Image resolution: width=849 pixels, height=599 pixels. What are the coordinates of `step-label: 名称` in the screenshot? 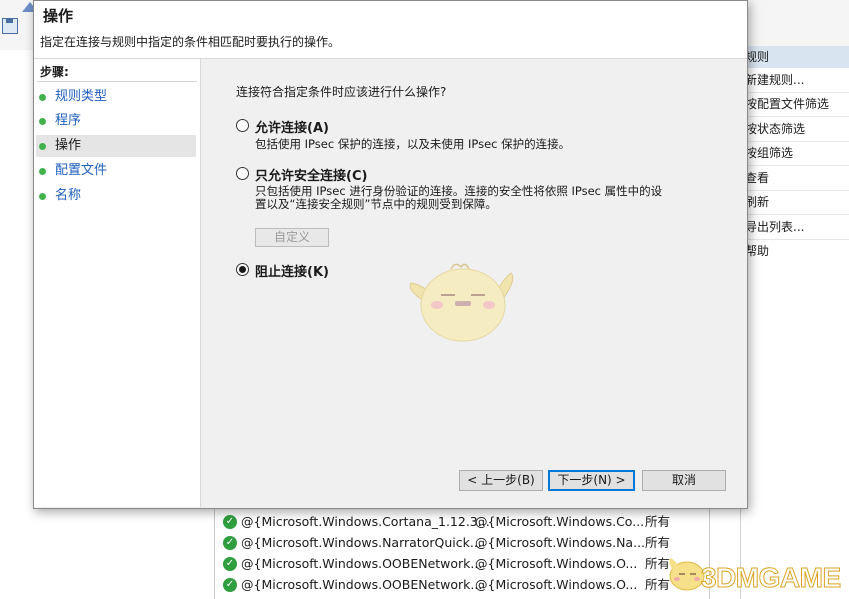 It's located at (68, 195).